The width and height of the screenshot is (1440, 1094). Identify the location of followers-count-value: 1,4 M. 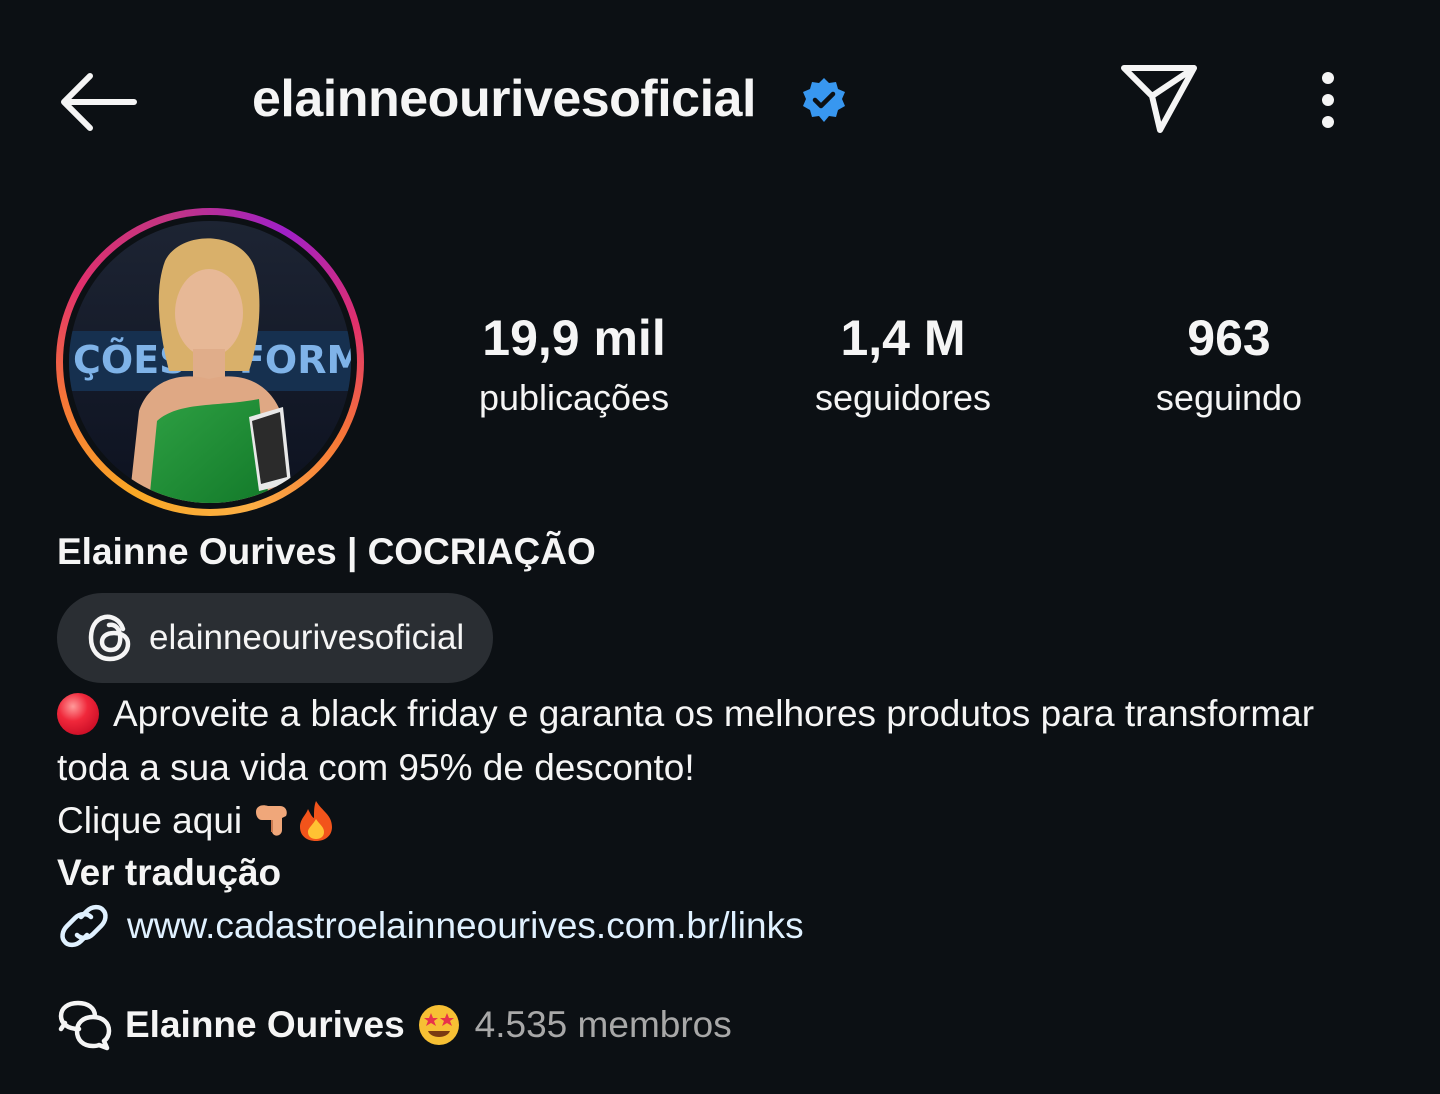
(903, 338).